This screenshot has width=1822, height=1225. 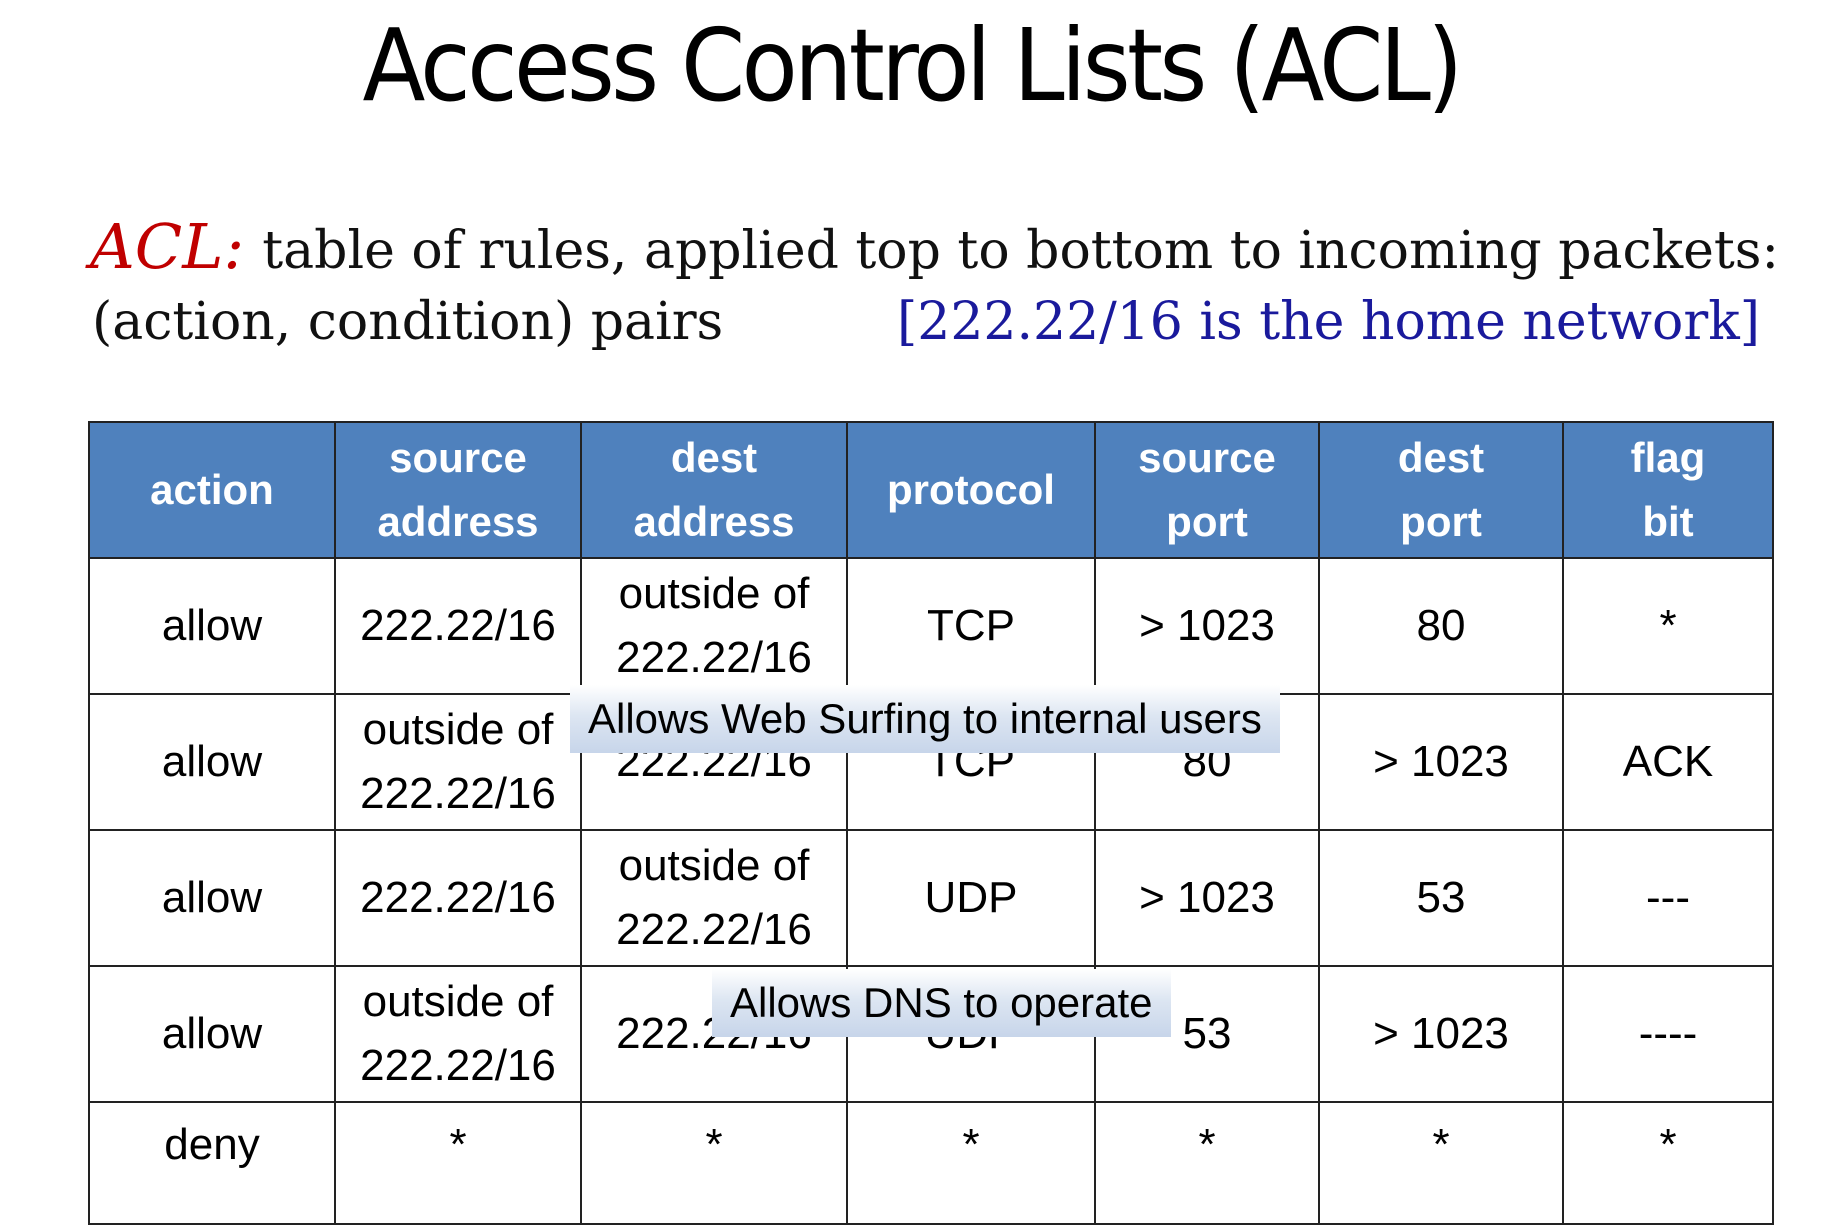 What do you see at coordinates (1668, 490) in the screenshot?
I see `header-flag-bit: flag bit` at bounding box center [1668, 490].